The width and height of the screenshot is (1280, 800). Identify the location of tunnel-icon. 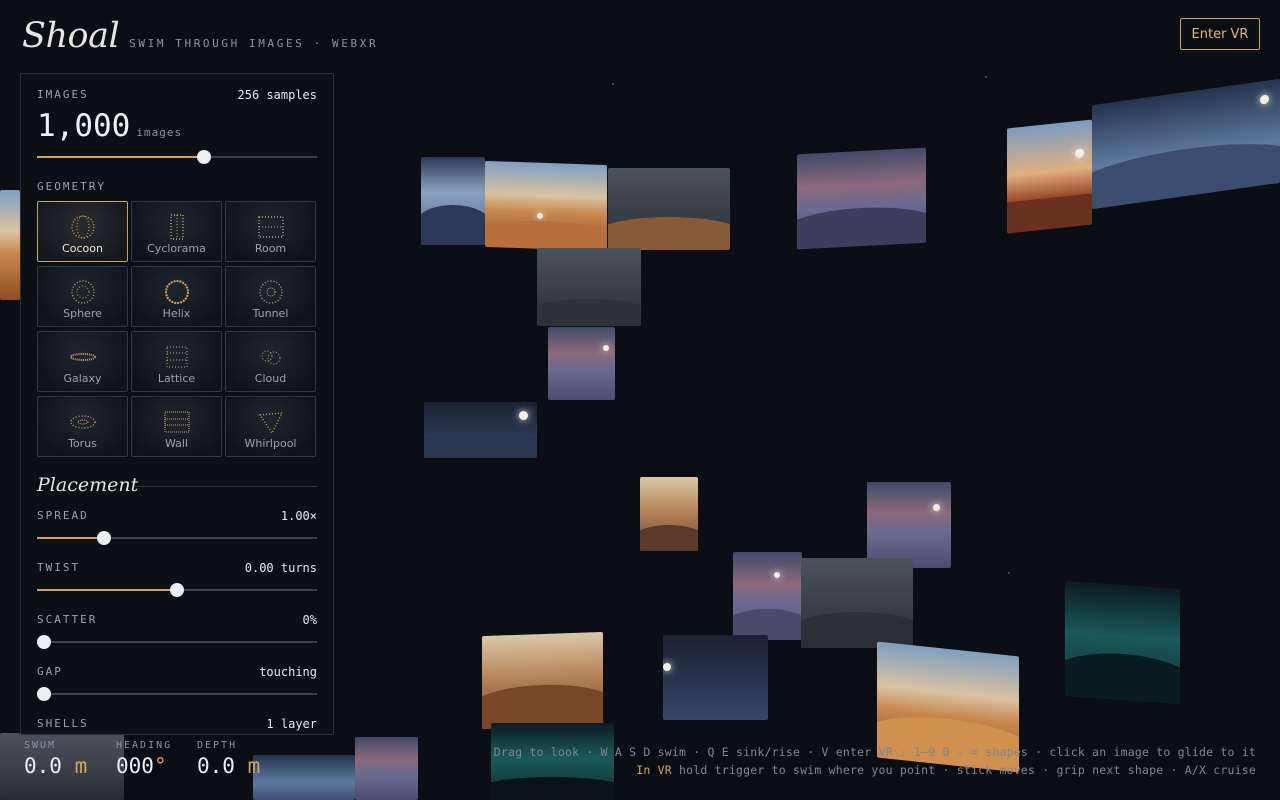
(271, 292).